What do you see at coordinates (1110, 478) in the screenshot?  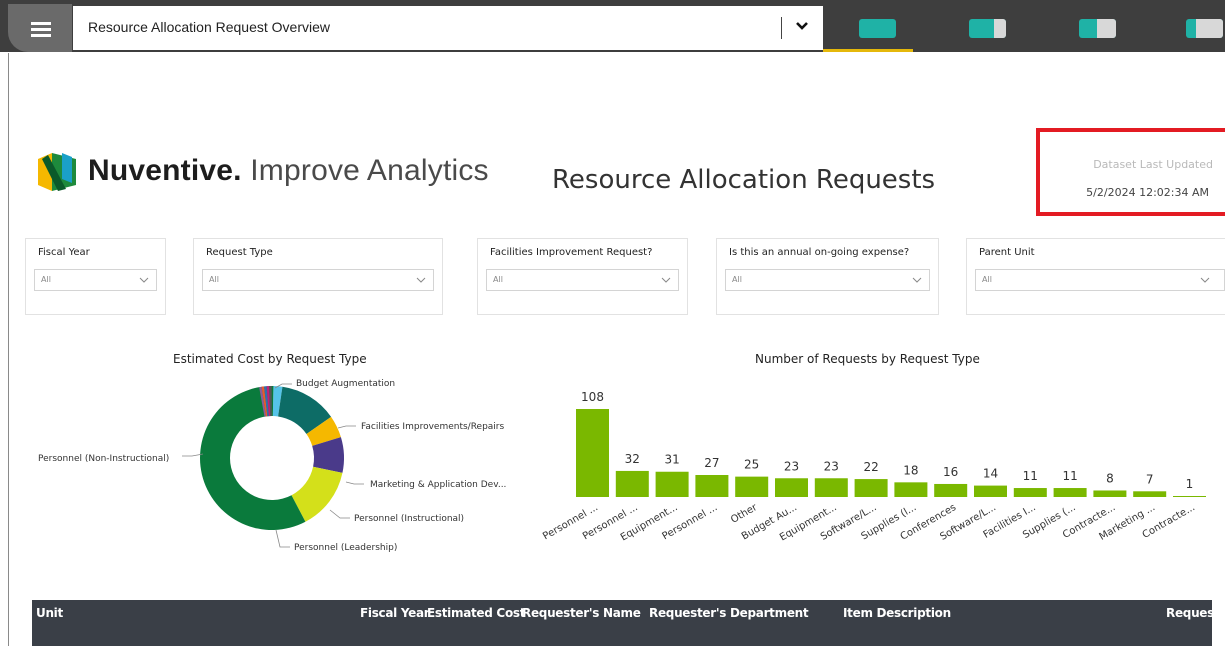 I see `bar-value-label: 8` at bounding box center [1110, 478].